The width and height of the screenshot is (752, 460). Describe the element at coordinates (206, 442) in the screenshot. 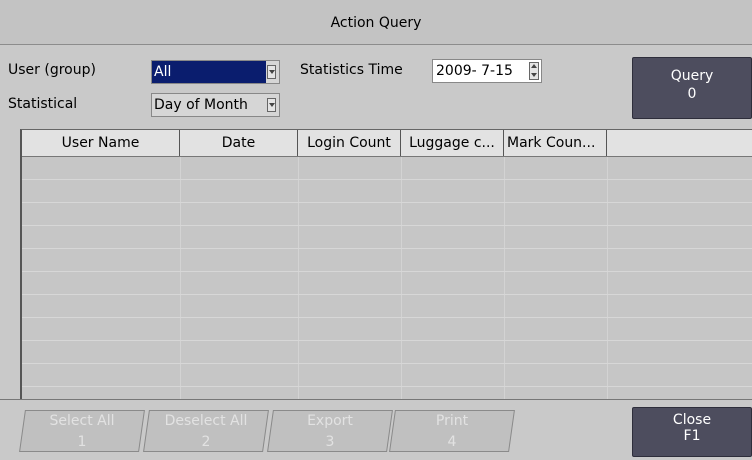

I see `deselect-all-key: 2` at that location.